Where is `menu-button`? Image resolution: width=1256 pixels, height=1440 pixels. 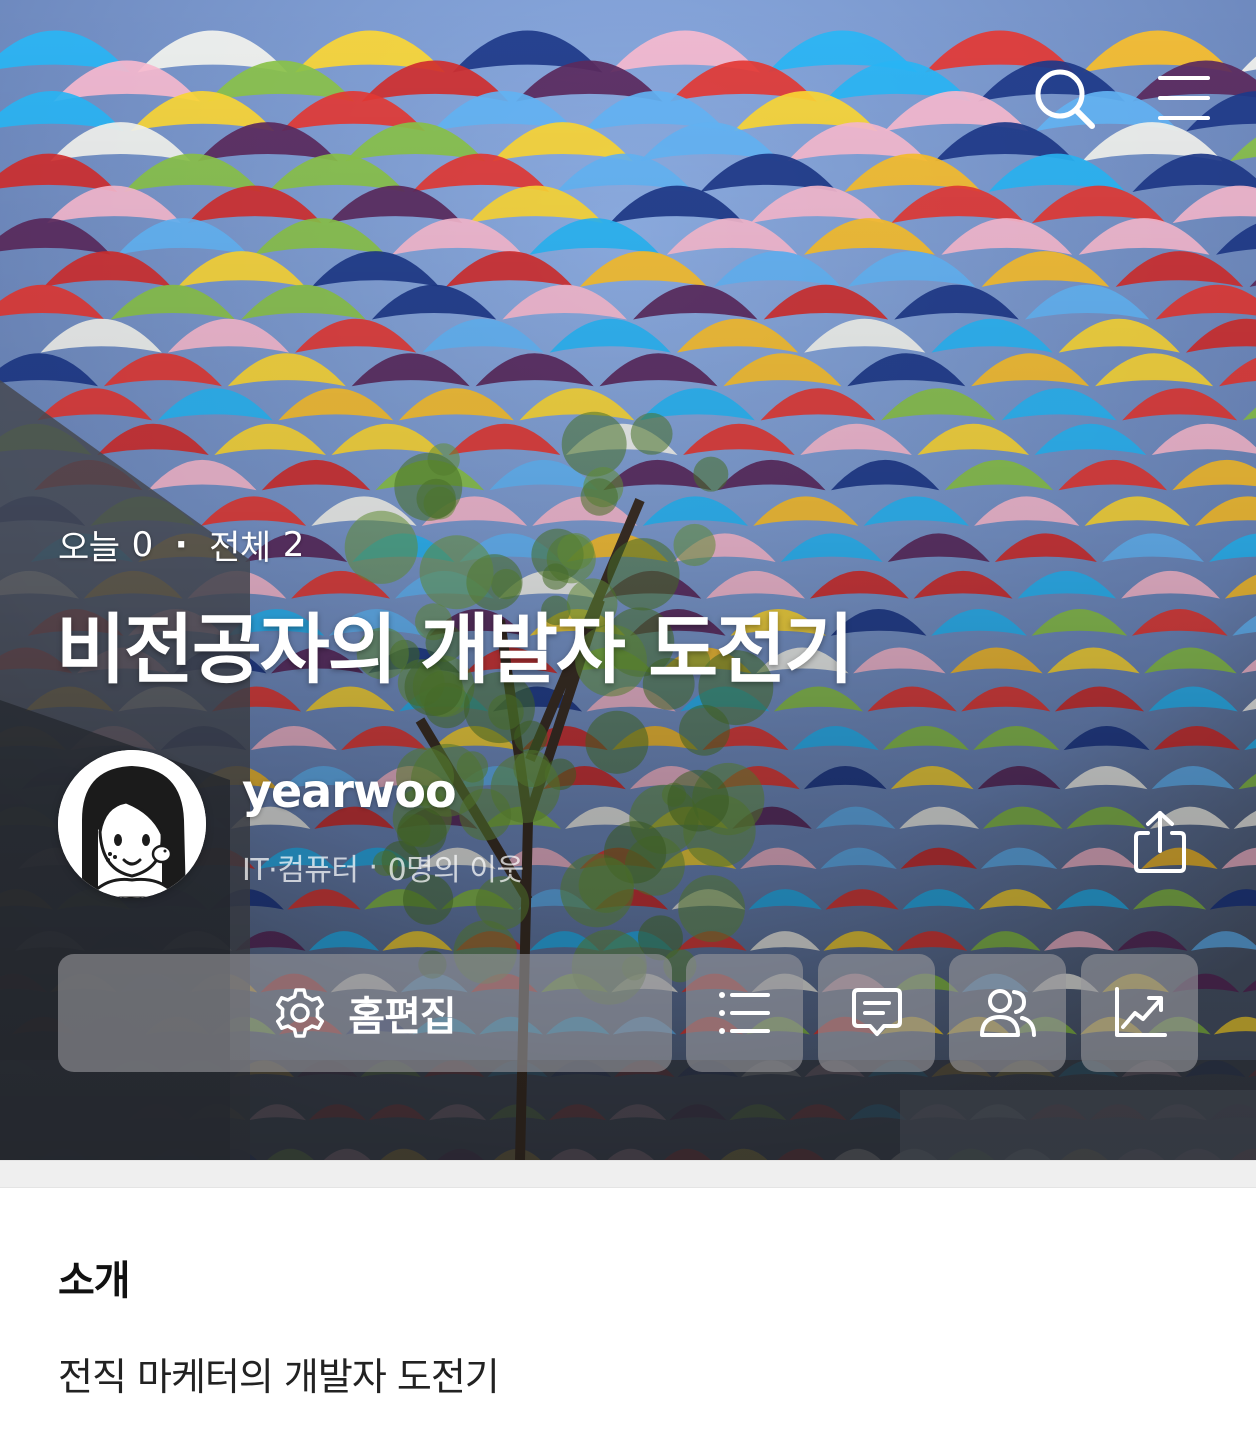 menu-button is located at coordinates (1184, 98).